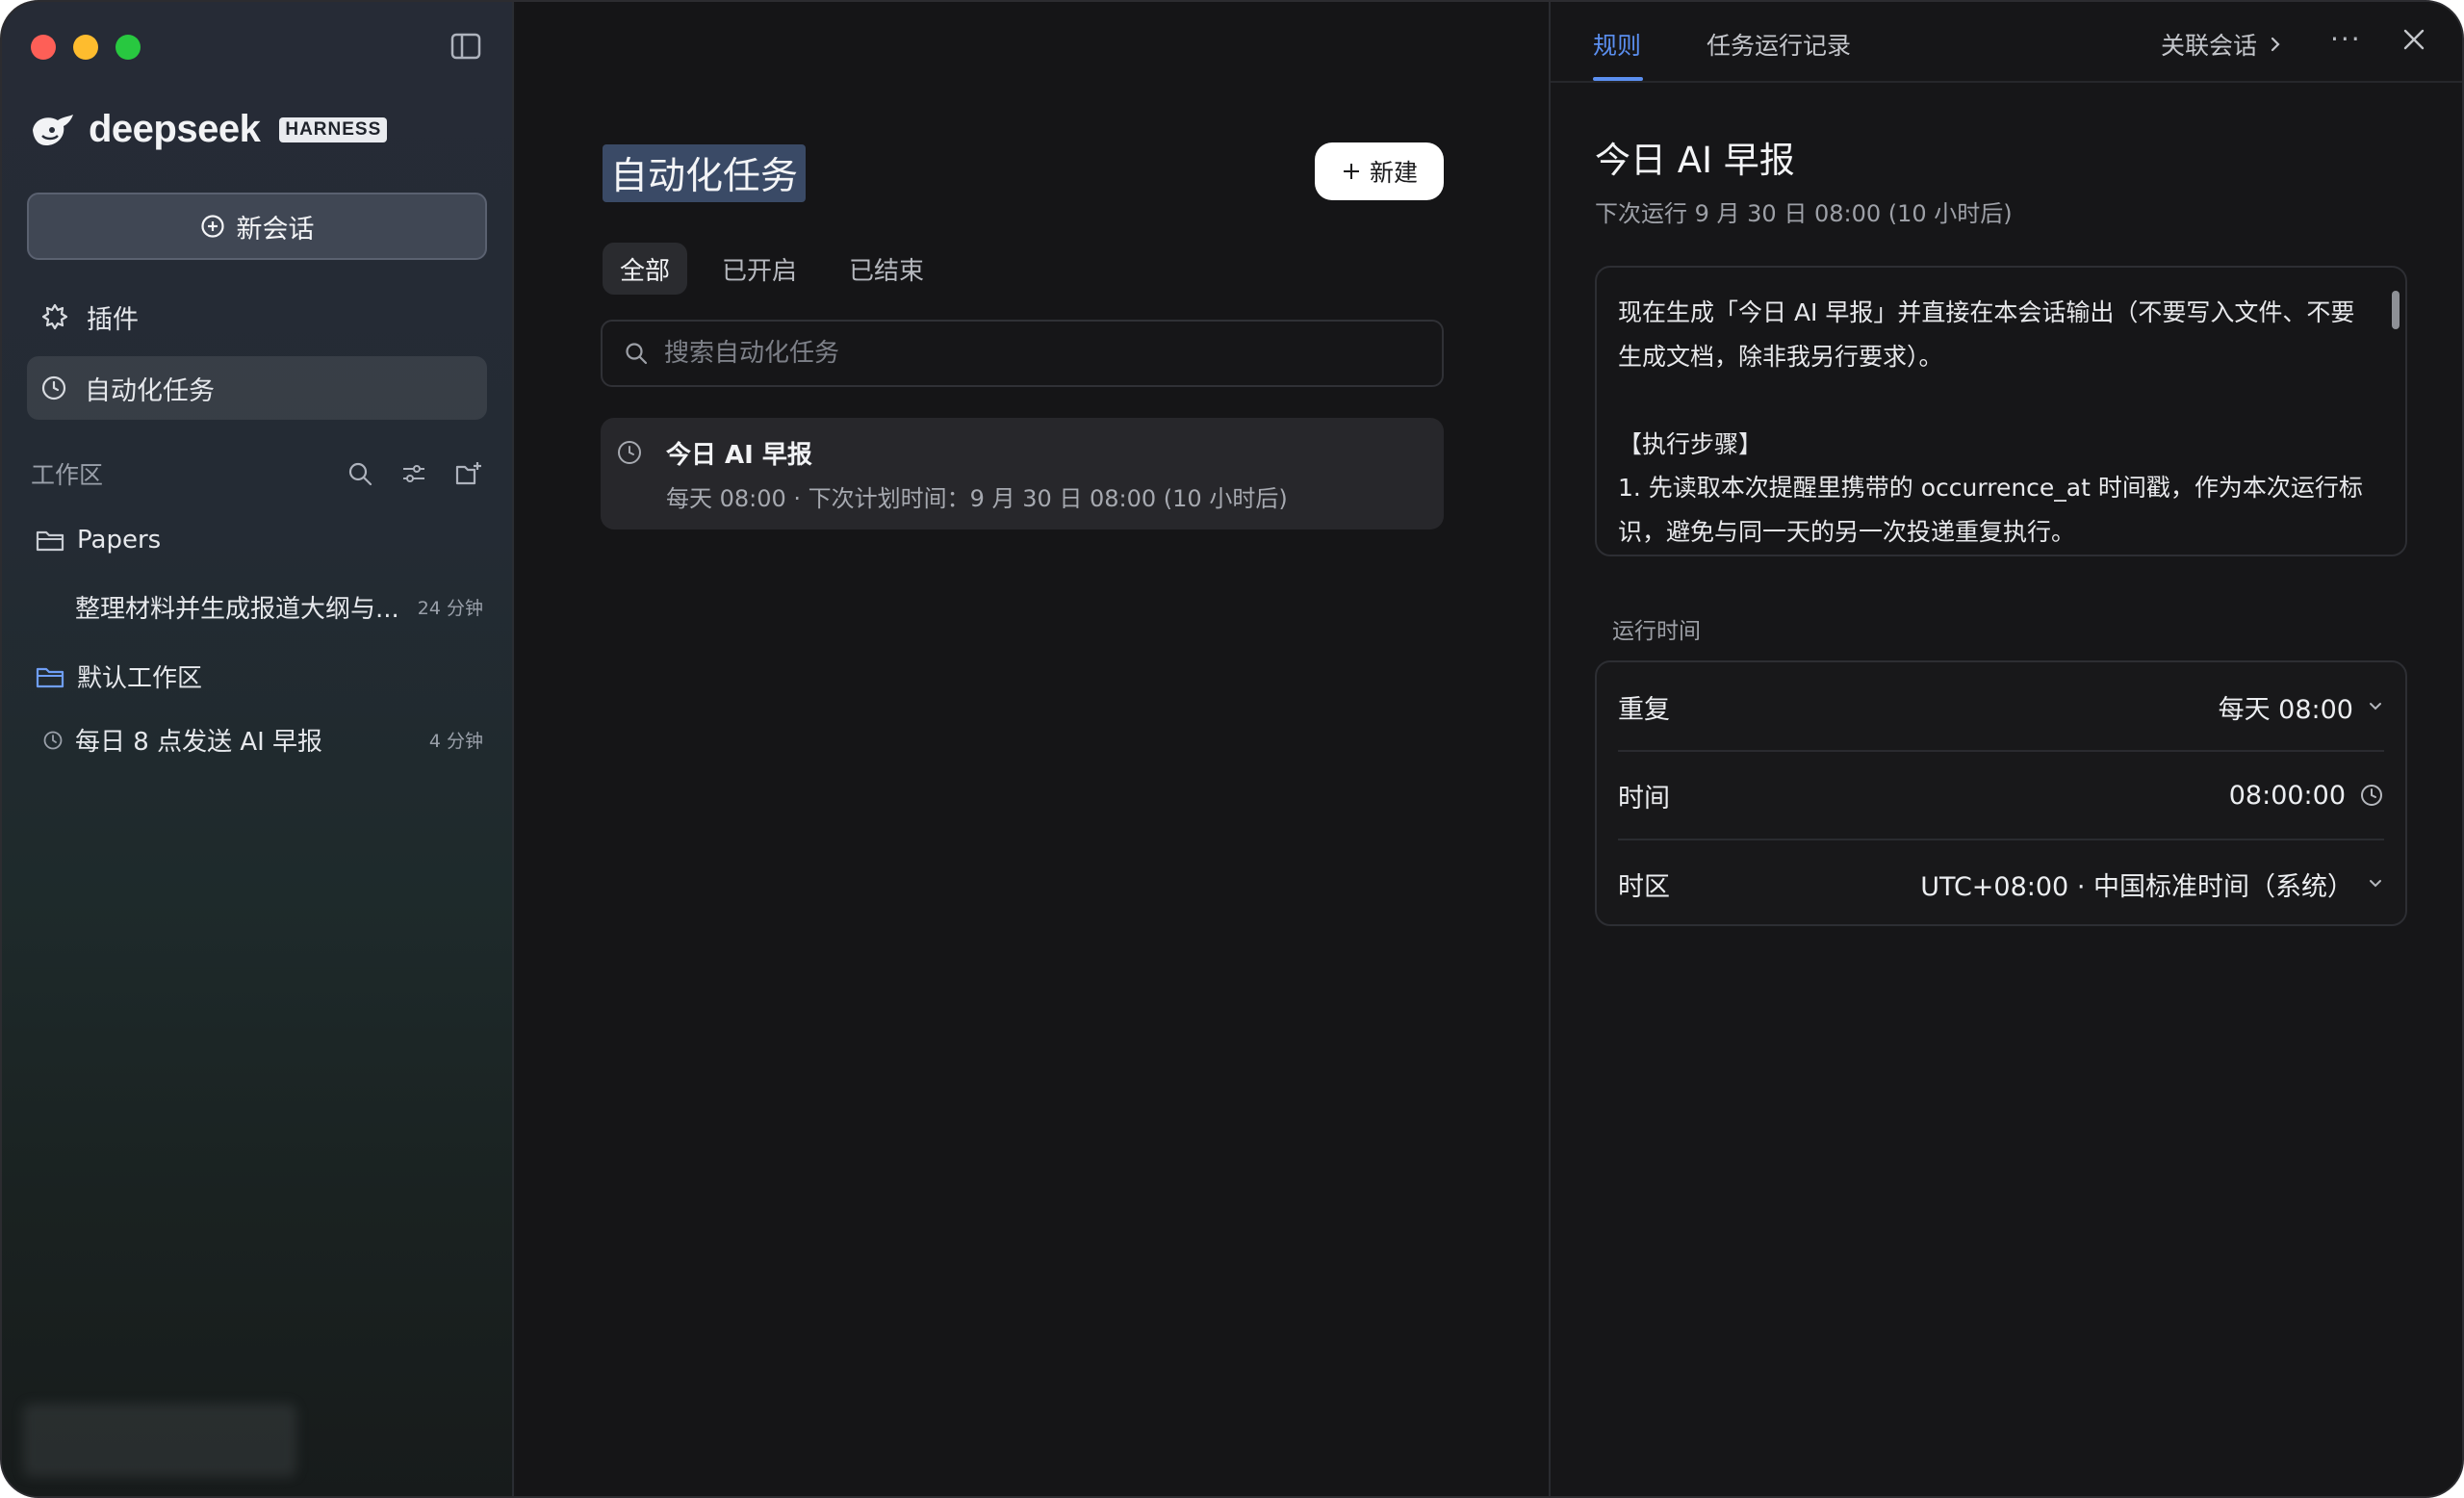 The height and width of the screenshot is (1498, 2464). I want to click on new-chat-label: 新会话, so click(275, 229).